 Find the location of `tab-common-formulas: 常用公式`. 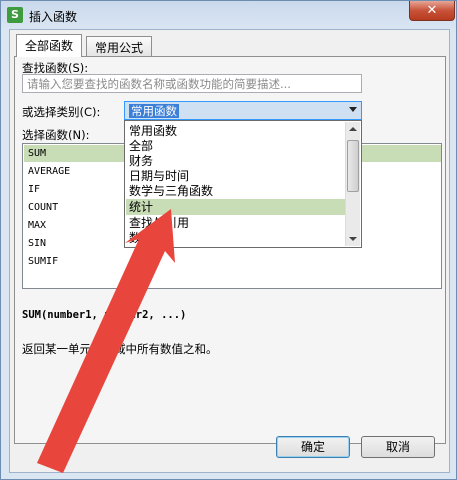

tab-common-formulas: 常用公式 is located at coordinates (119, 46).